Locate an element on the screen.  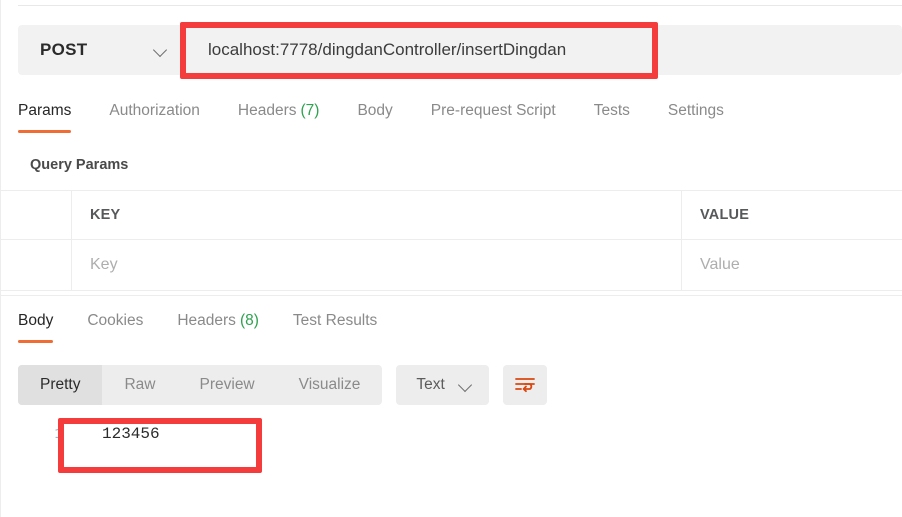
row-key-placeholder: Key is located at coordinates (104, 264).